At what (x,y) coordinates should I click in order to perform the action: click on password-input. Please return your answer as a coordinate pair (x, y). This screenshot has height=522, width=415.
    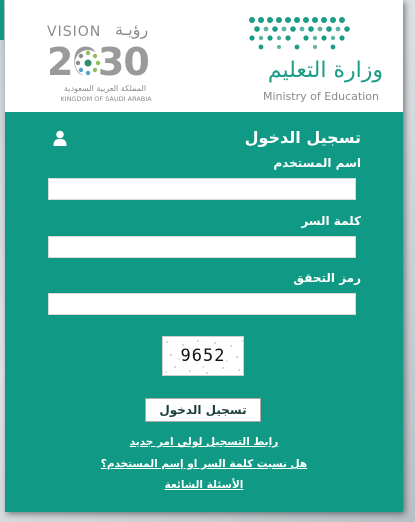
    Looking at the image, I should click on (202, 247).